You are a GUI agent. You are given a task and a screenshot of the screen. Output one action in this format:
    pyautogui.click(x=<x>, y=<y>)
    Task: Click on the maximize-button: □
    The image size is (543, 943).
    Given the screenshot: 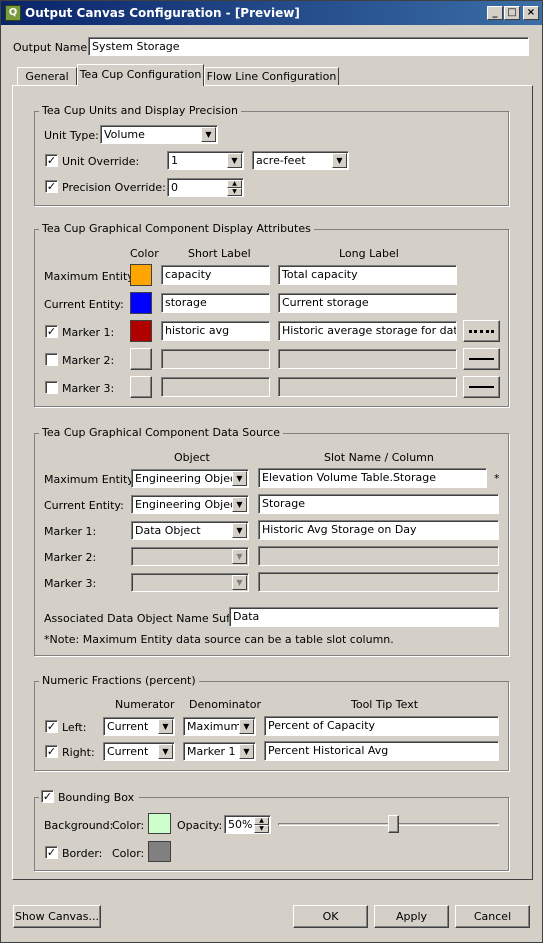 What is the action you would take?
    pyautogui.click(x=512, y=13)
    